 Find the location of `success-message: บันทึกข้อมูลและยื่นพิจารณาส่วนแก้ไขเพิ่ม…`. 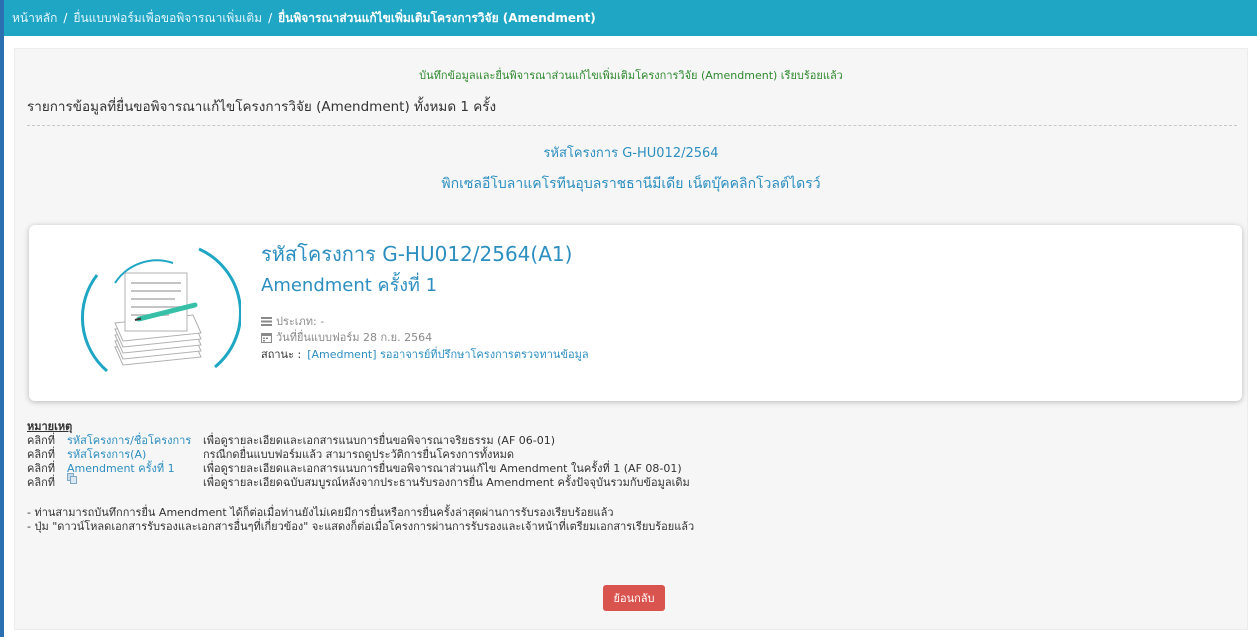

success-message: บันทึกข้อมูลและยื่นพิจารณาส่วนแก้ไขเพิ่ม… is located at coordinates (631, 75).